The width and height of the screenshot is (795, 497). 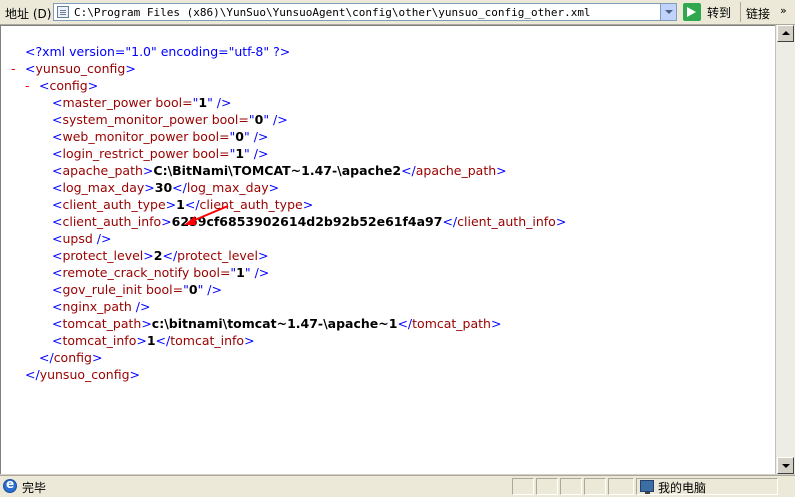 I want to click on xml-element-line: <tomcat_info>1</tomcat_info>, so click(x=288, y=340).